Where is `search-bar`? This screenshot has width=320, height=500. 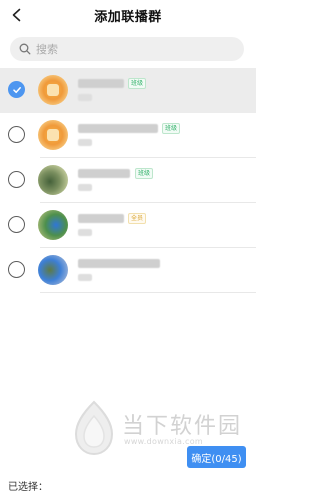
search-bar is located at coordinates (127, 49).